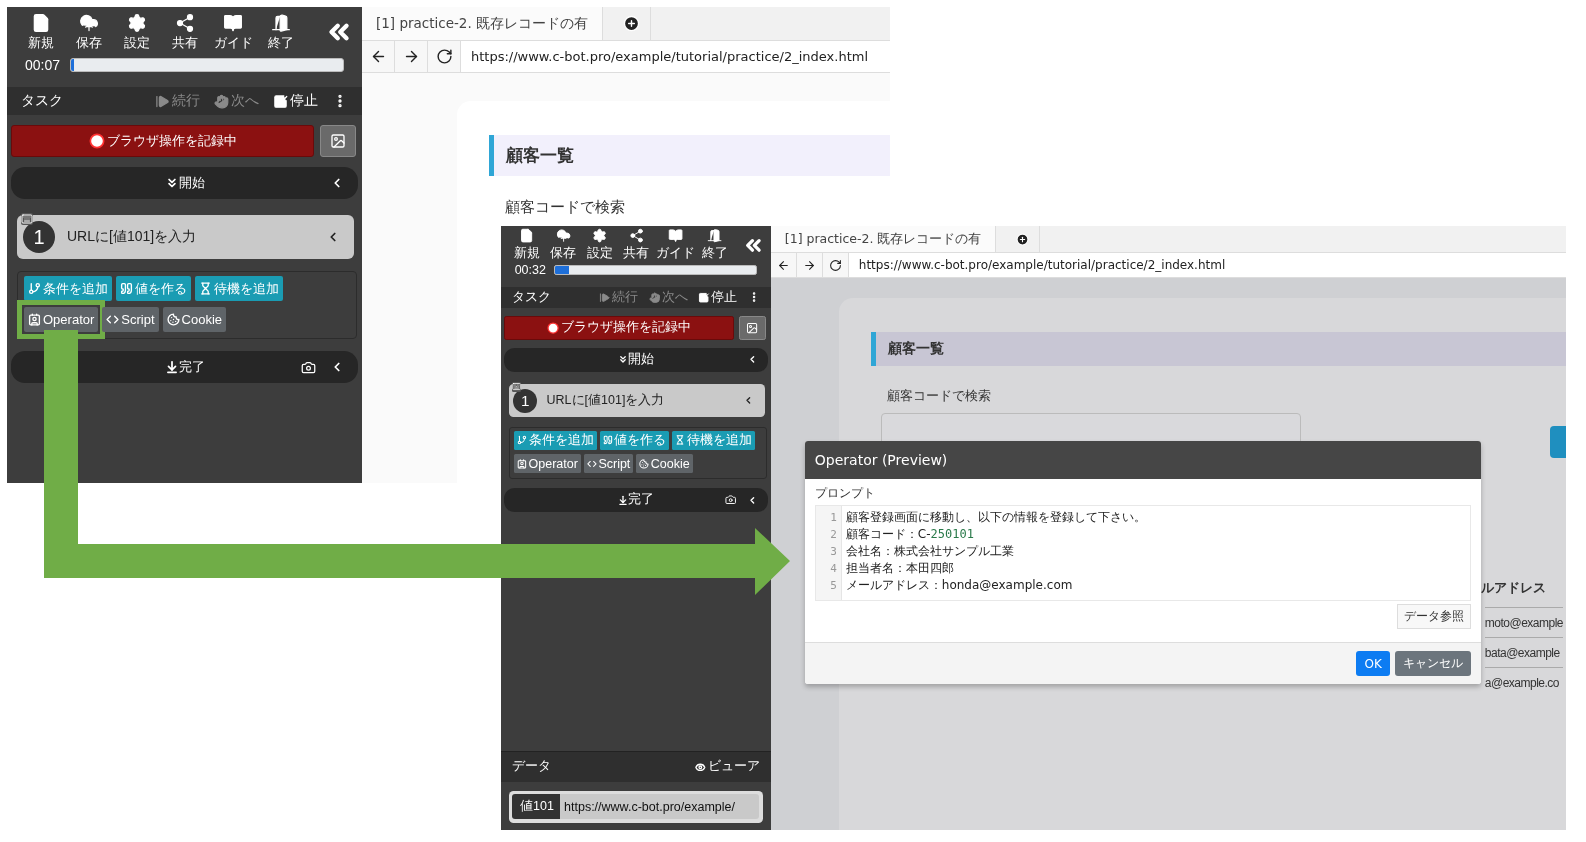 The height and width of the screenshot is (842, 1586). I want to click on data-item: 値101 https://www.c-bot.pro/example/, so click(636, 806).